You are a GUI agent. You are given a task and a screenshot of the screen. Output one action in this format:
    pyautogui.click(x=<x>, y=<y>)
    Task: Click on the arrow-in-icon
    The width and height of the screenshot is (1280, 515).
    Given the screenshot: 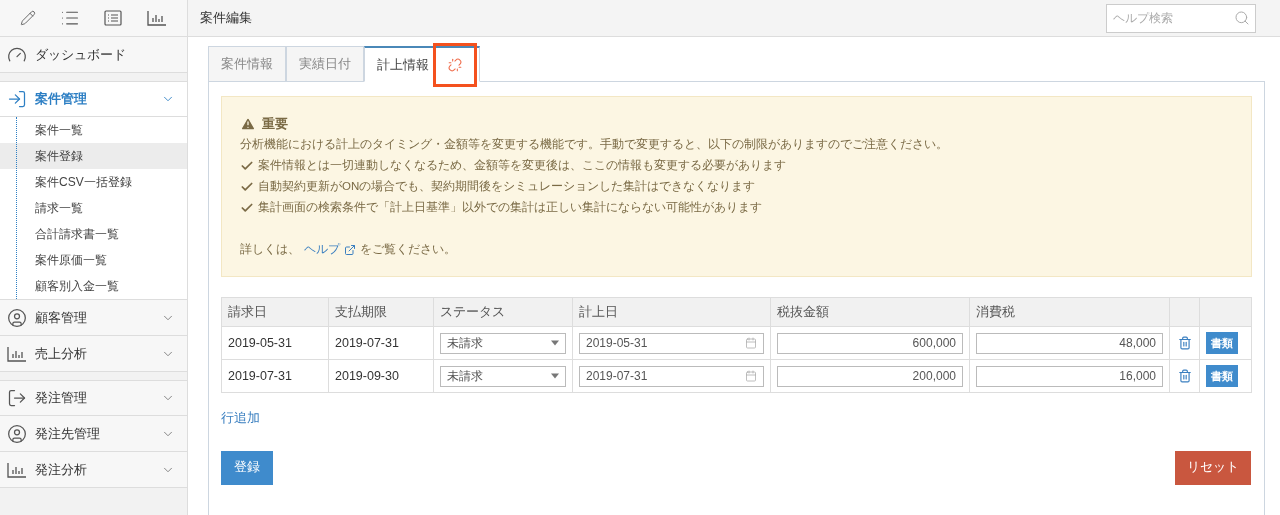 What is the action you would take?
    pyautogui.click(x=17, y=99)
    